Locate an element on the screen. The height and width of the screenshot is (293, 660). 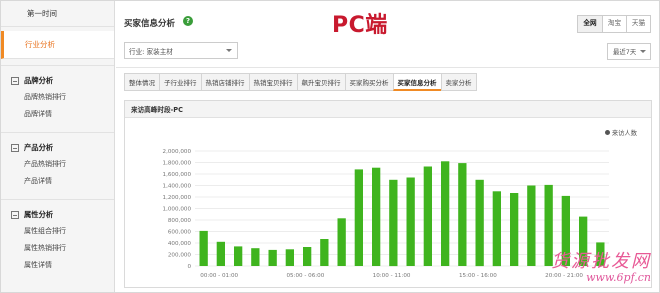
y-tick-label: 800,000 is located at coordinates (180, 221).